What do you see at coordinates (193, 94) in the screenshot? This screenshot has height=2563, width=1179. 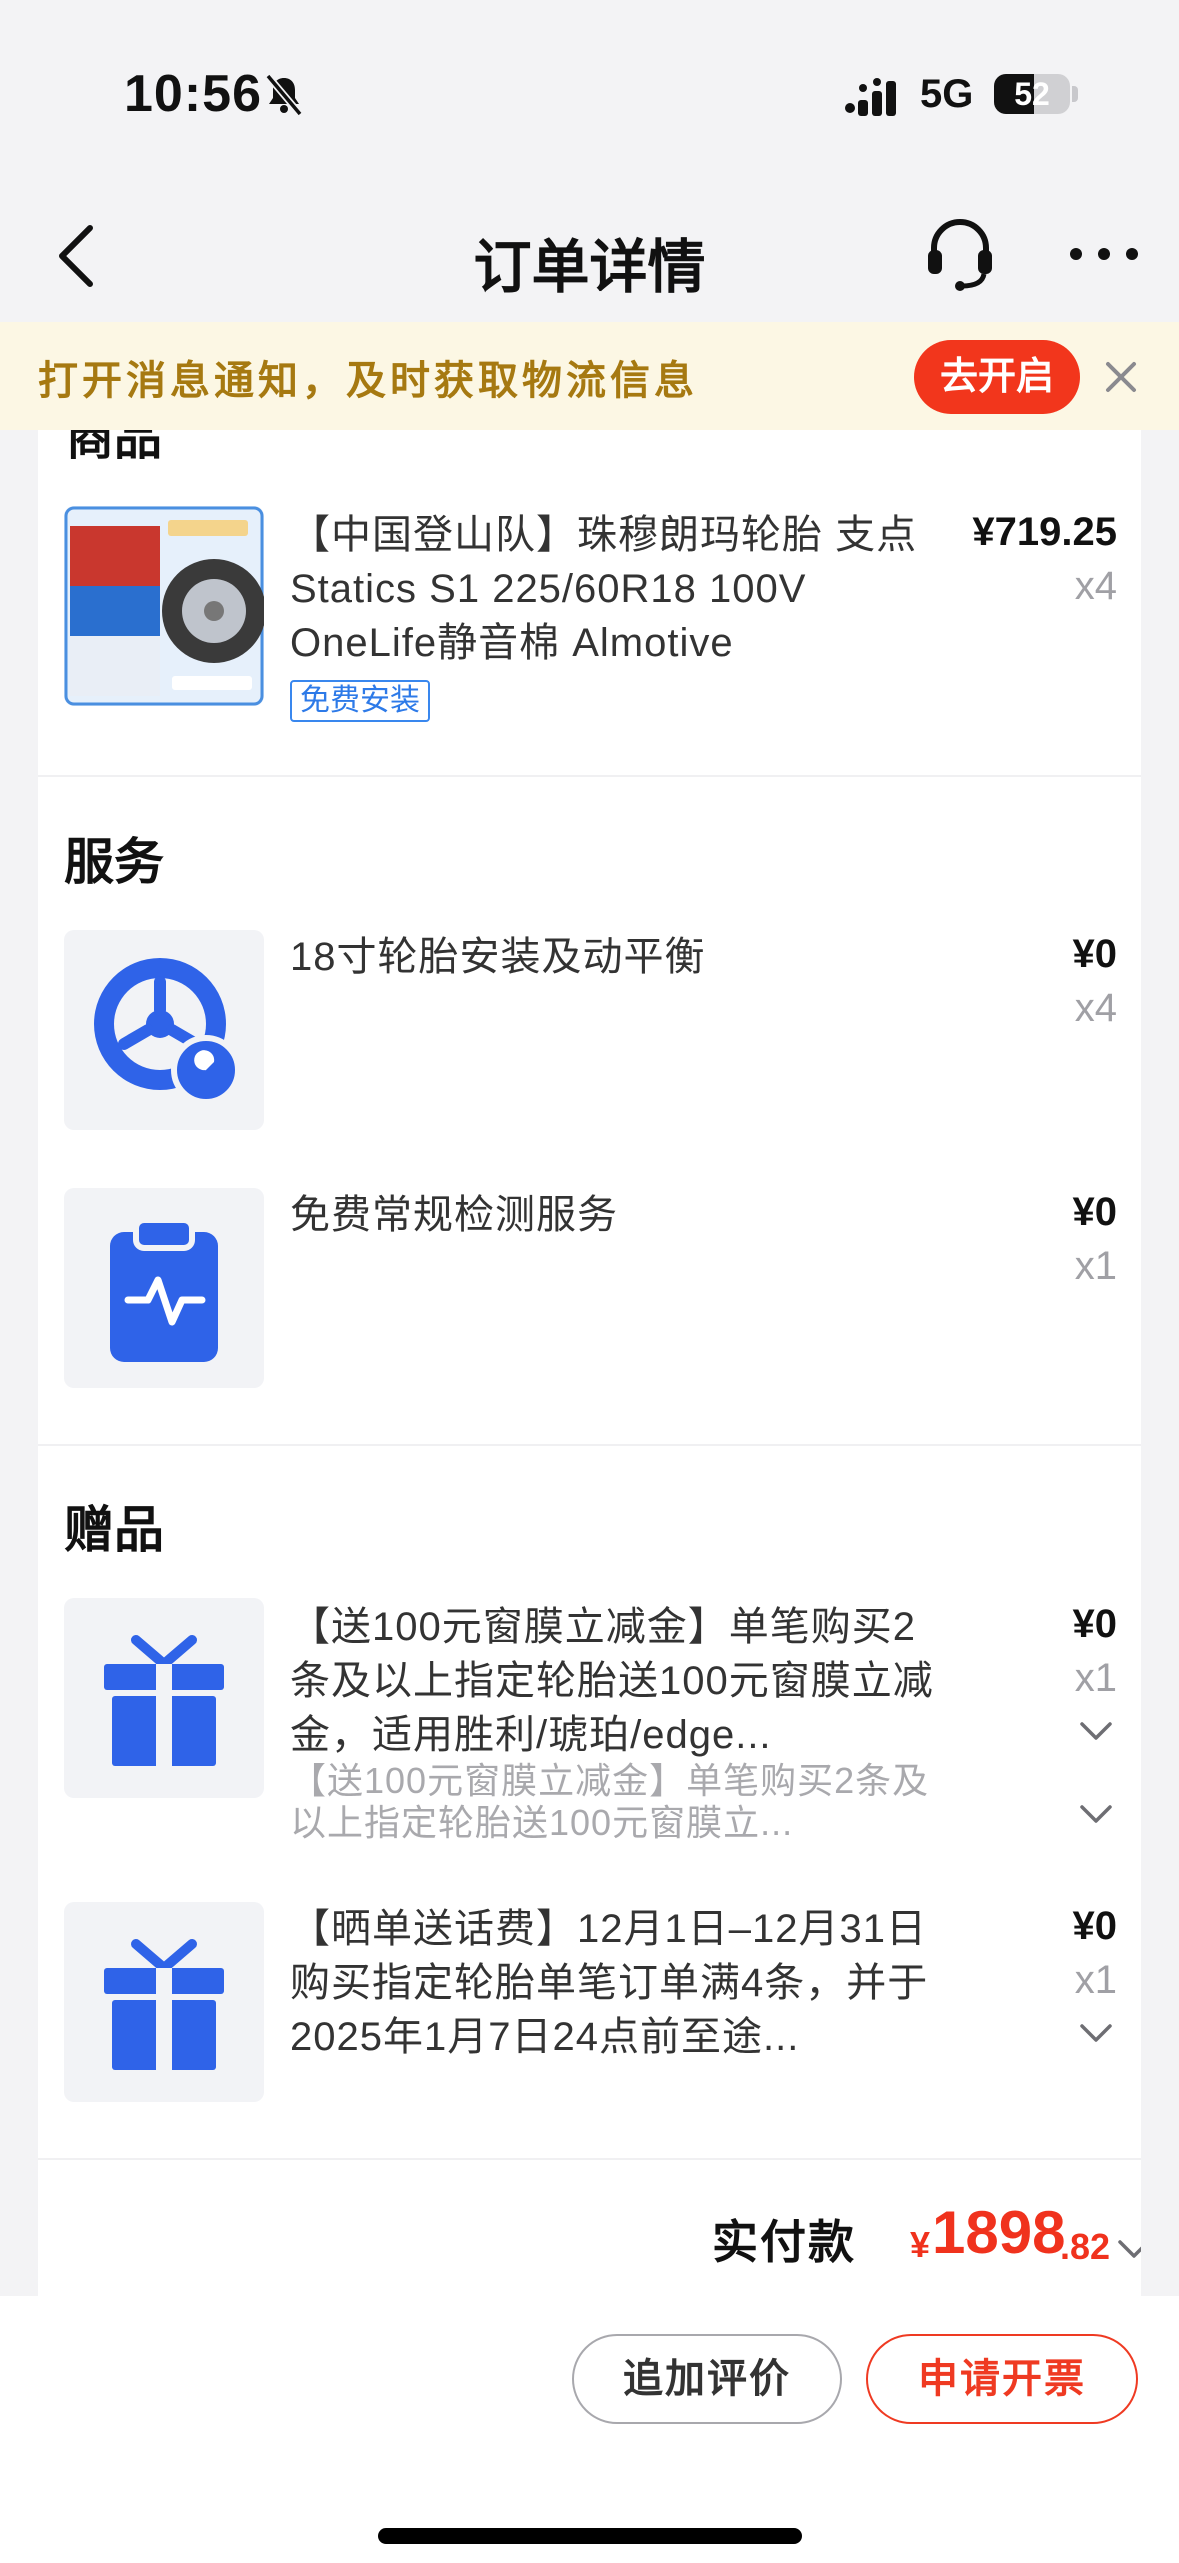 I see `status-time: 10:56` at bounding box center [193, 94].